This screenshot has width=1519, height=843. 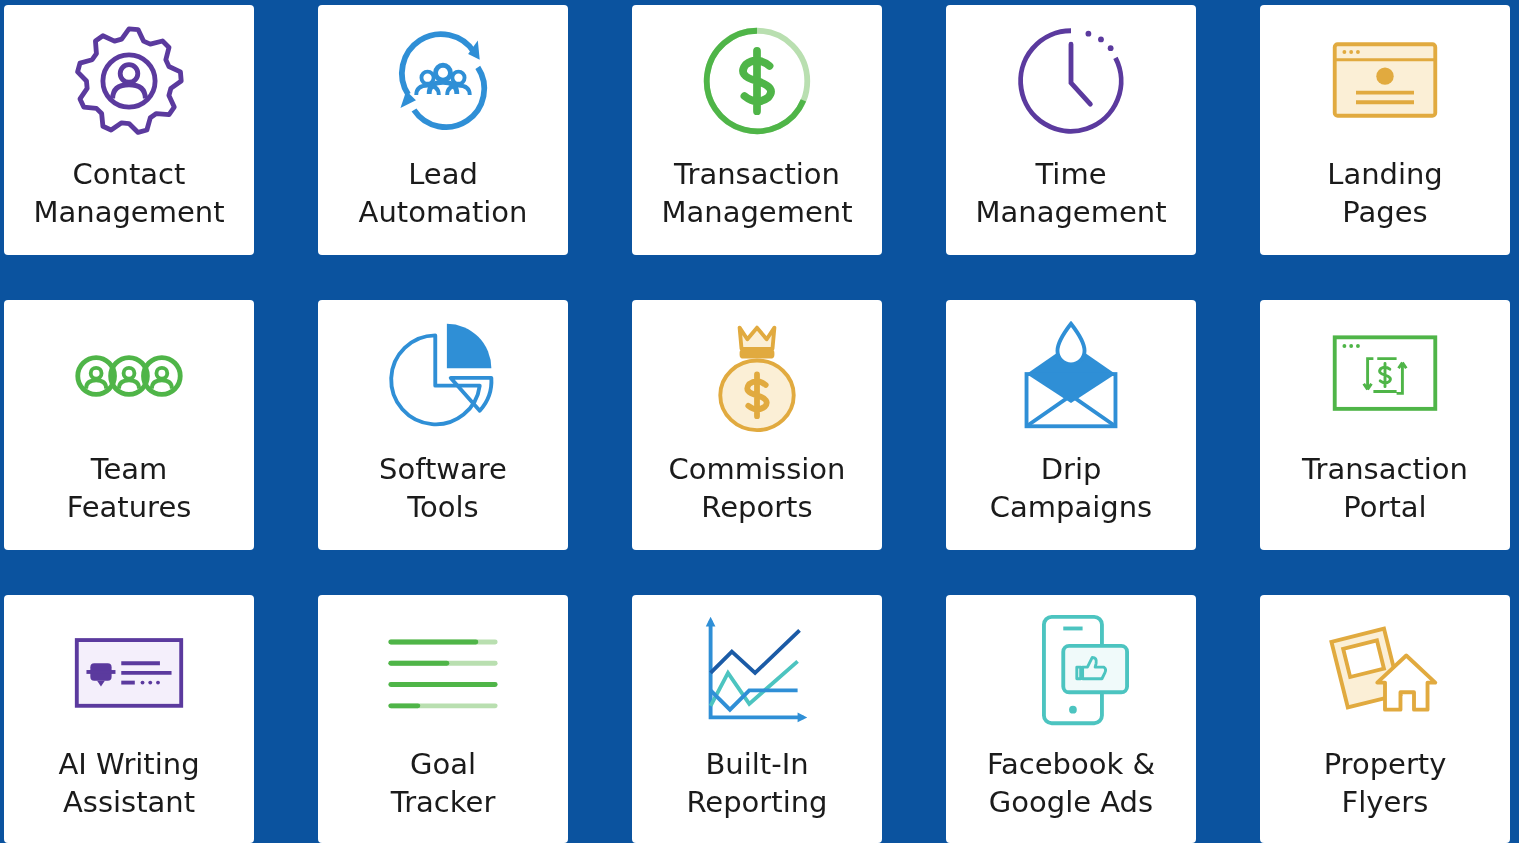 What do you see at coordinates (757, 193) in the screenshot?
I see `feature-label: Transaction Management` at bounding box center [757, 193].